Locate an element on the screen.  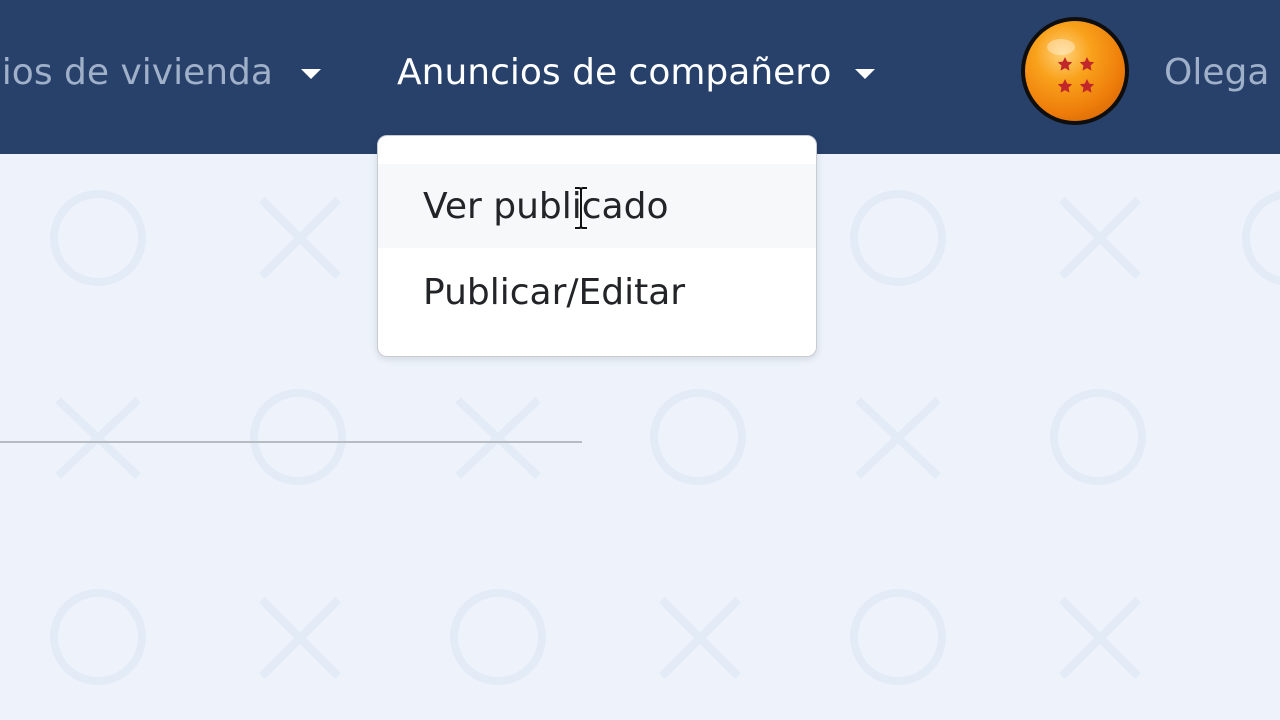
nav-roommate-ads: Anuncios de compañero is located at coordinates (636, 72).